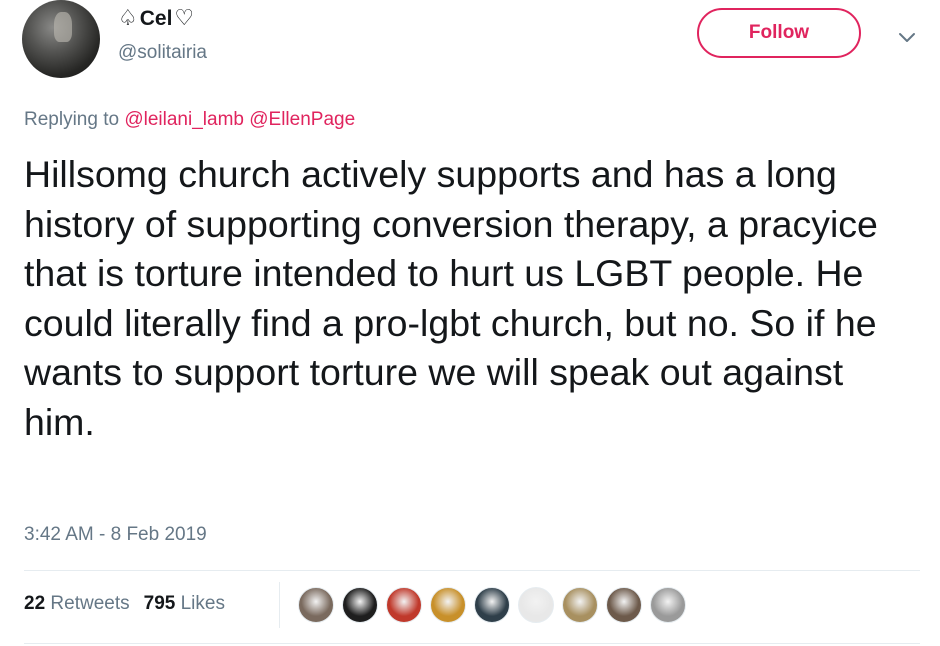 This screenshot has width=940, height=646. What do you see at coordinates (184, 119) in the screenshot?
I see `mention-link: @leilani_lamb` at bounding box center [184, 119].